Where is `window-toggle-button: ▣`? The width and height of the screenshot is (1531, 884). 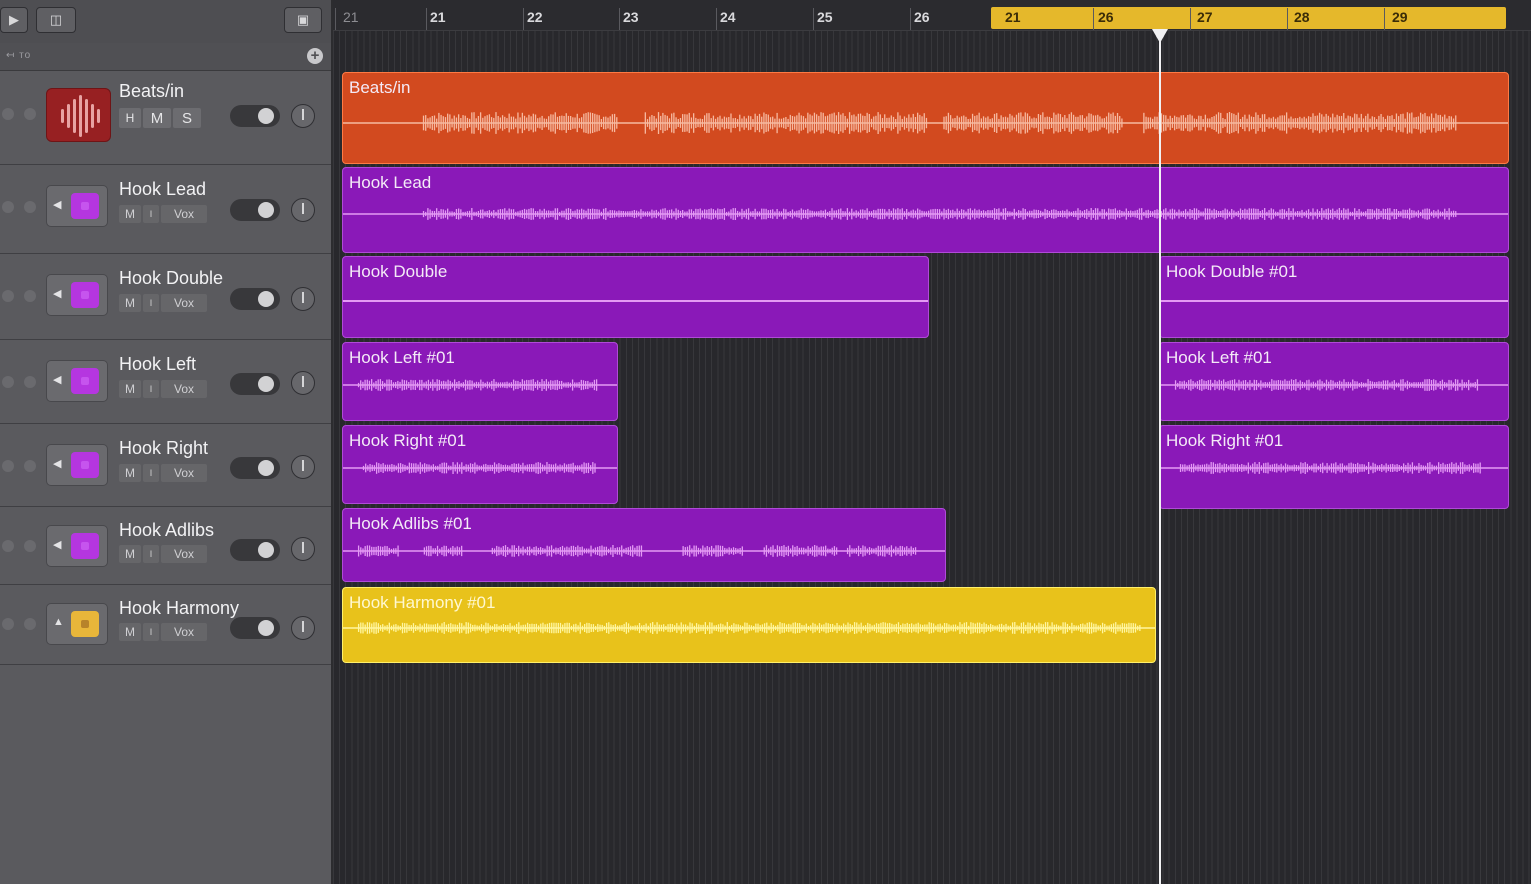
window-toggle-button: ▣ is located at coordinates (303, 20).